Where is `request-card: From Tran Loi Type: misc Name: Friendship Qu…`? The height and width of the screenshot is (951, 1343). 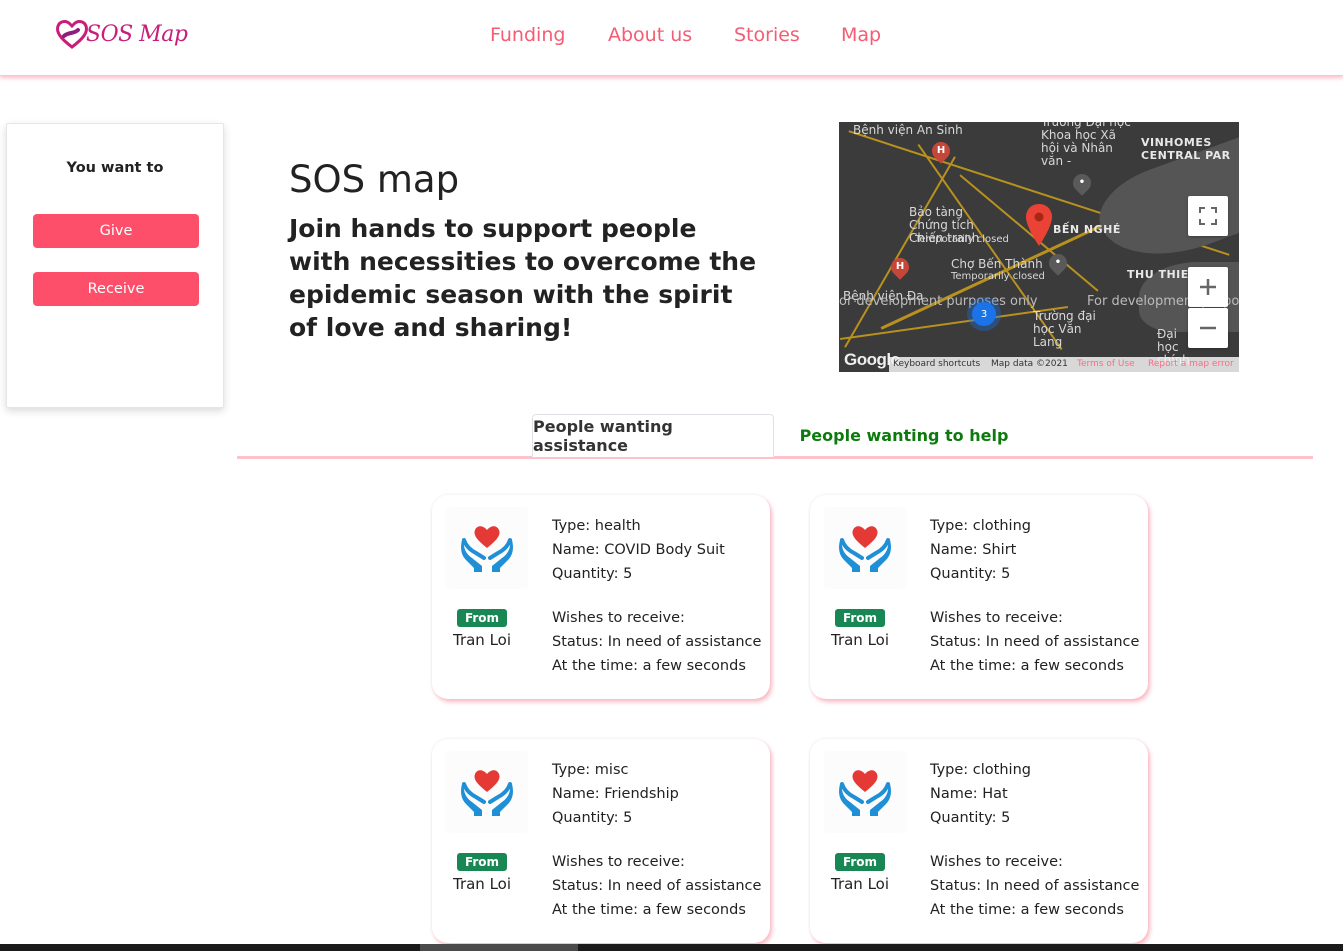 request-card: From Tran Loi Type: misc Name: Friendship Qu… is located at coordinates (601, 841).